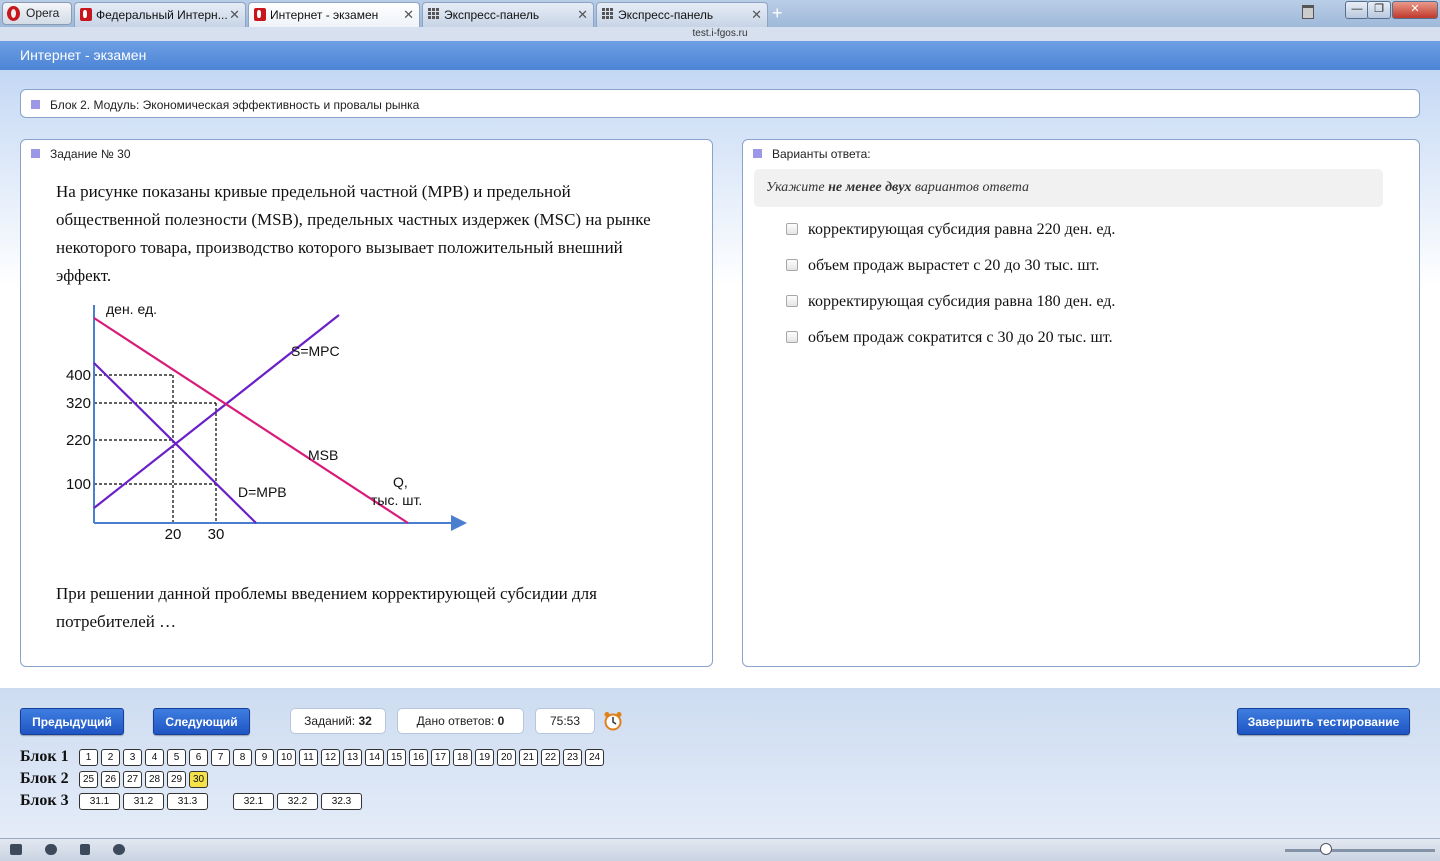  Describe the element at coordinates (1323, 721) in the screenshot. I see `finish-test-button: Завершить тестирование` at that location.